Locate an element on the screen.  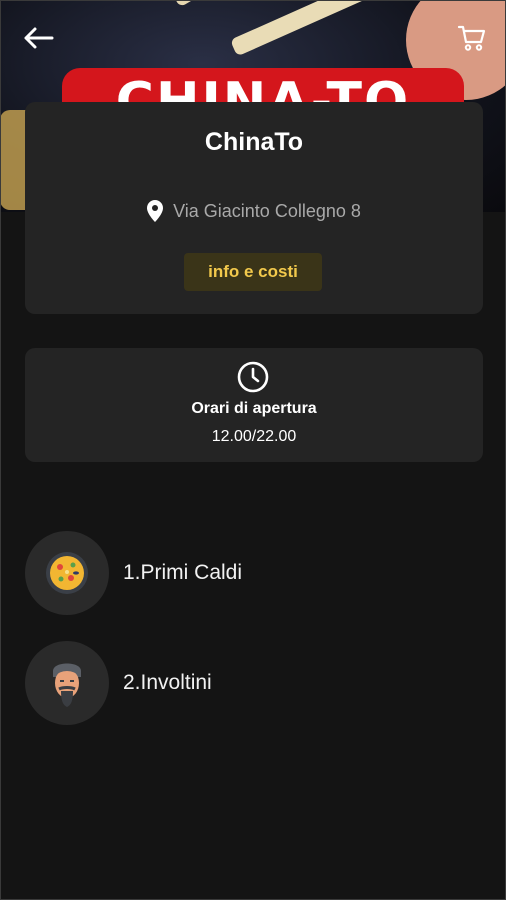
clock-icon is located at coordinates (253, 377).